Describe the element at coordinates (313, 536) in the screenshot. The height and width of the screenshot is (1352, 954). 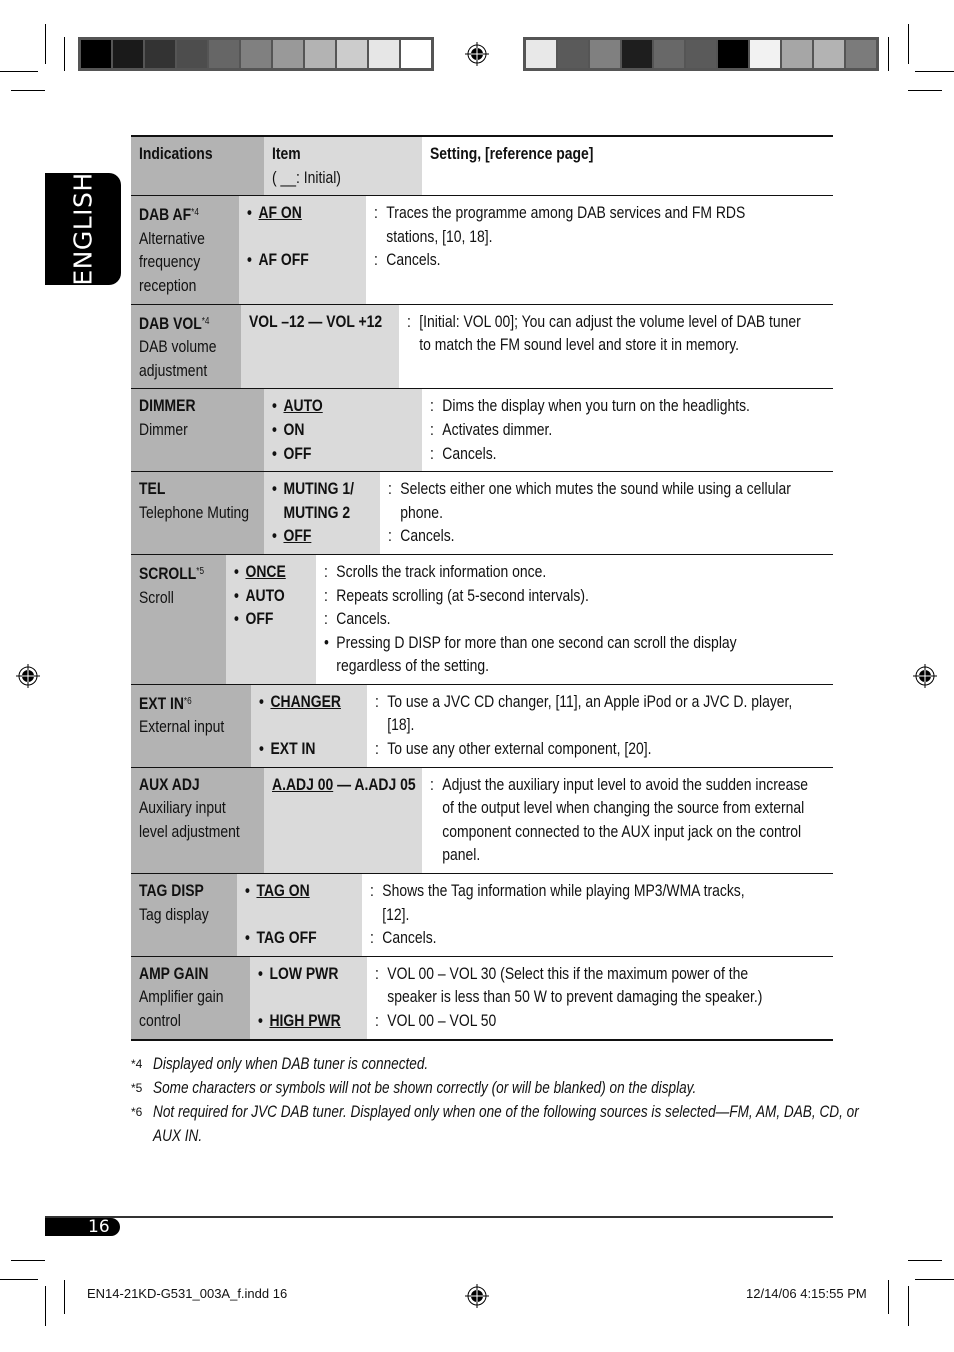
I see `item-option: OFF` at that location.